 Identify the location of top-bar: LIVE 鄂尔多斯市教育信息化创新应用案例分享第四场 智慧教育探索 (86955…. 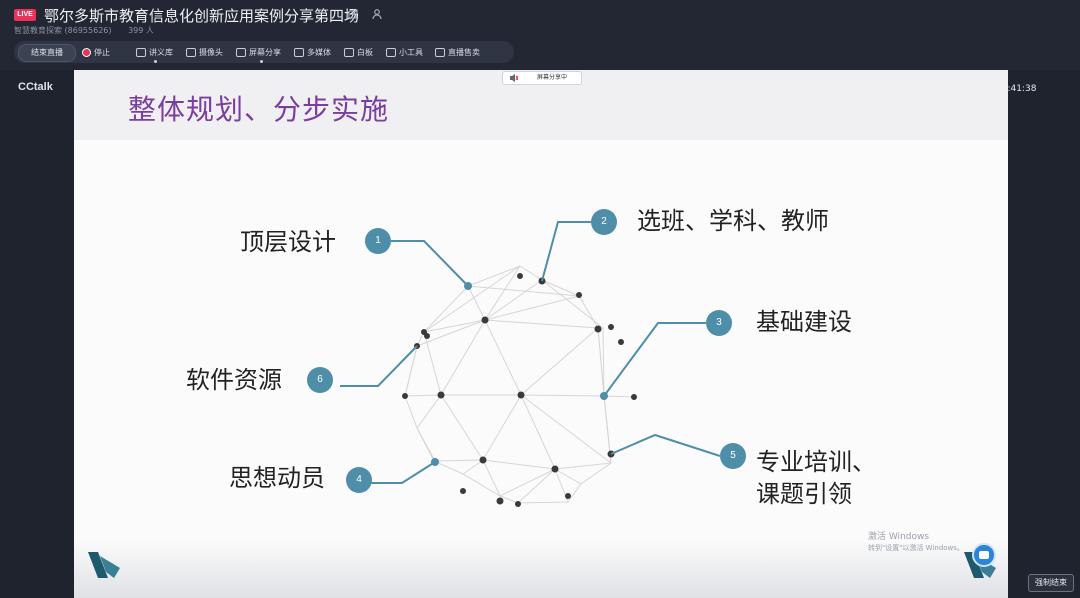
(540, 35).